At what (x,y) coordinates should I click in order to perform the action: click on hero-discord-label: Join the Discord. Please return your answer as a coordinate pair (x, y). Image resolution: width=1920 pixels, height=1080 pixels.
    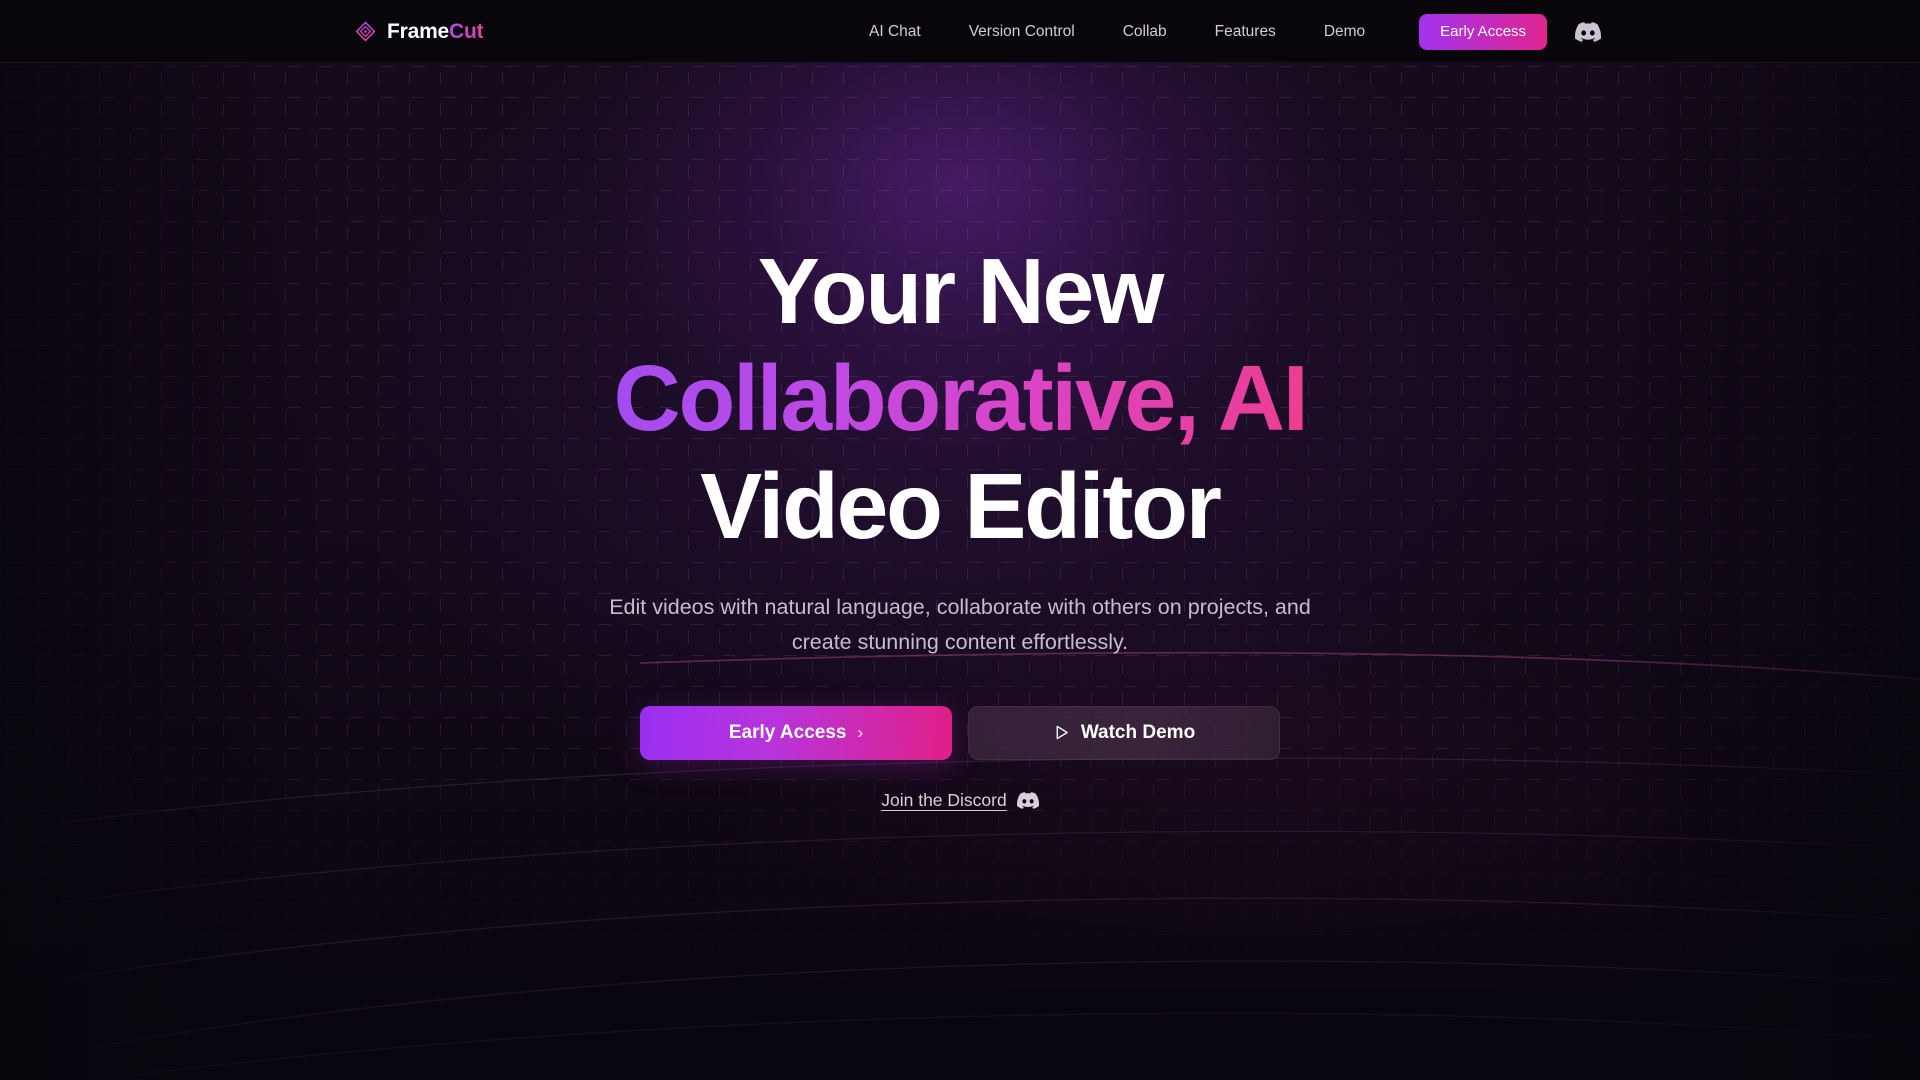
    Looking at the image, I should click on (944, 799).